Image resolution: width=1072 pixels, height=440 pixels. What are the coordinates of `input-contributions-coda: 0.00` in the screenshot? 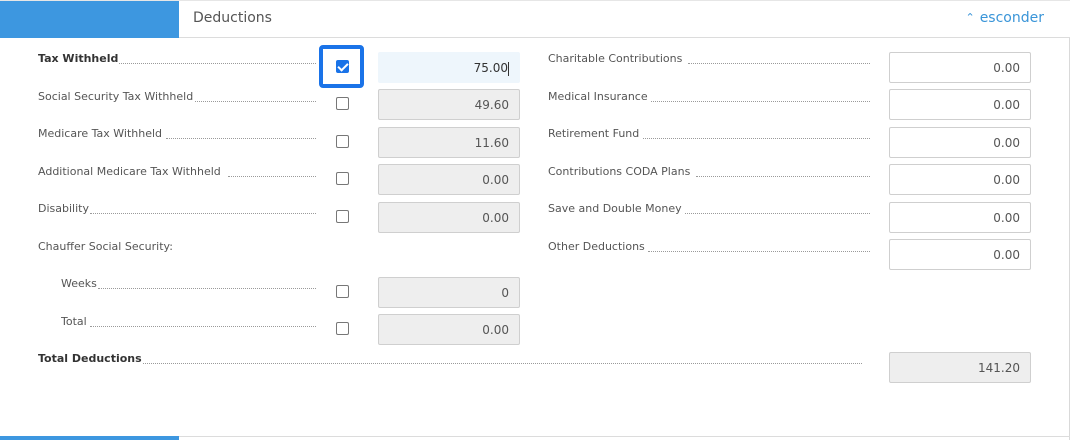 It's located at (960, 179).